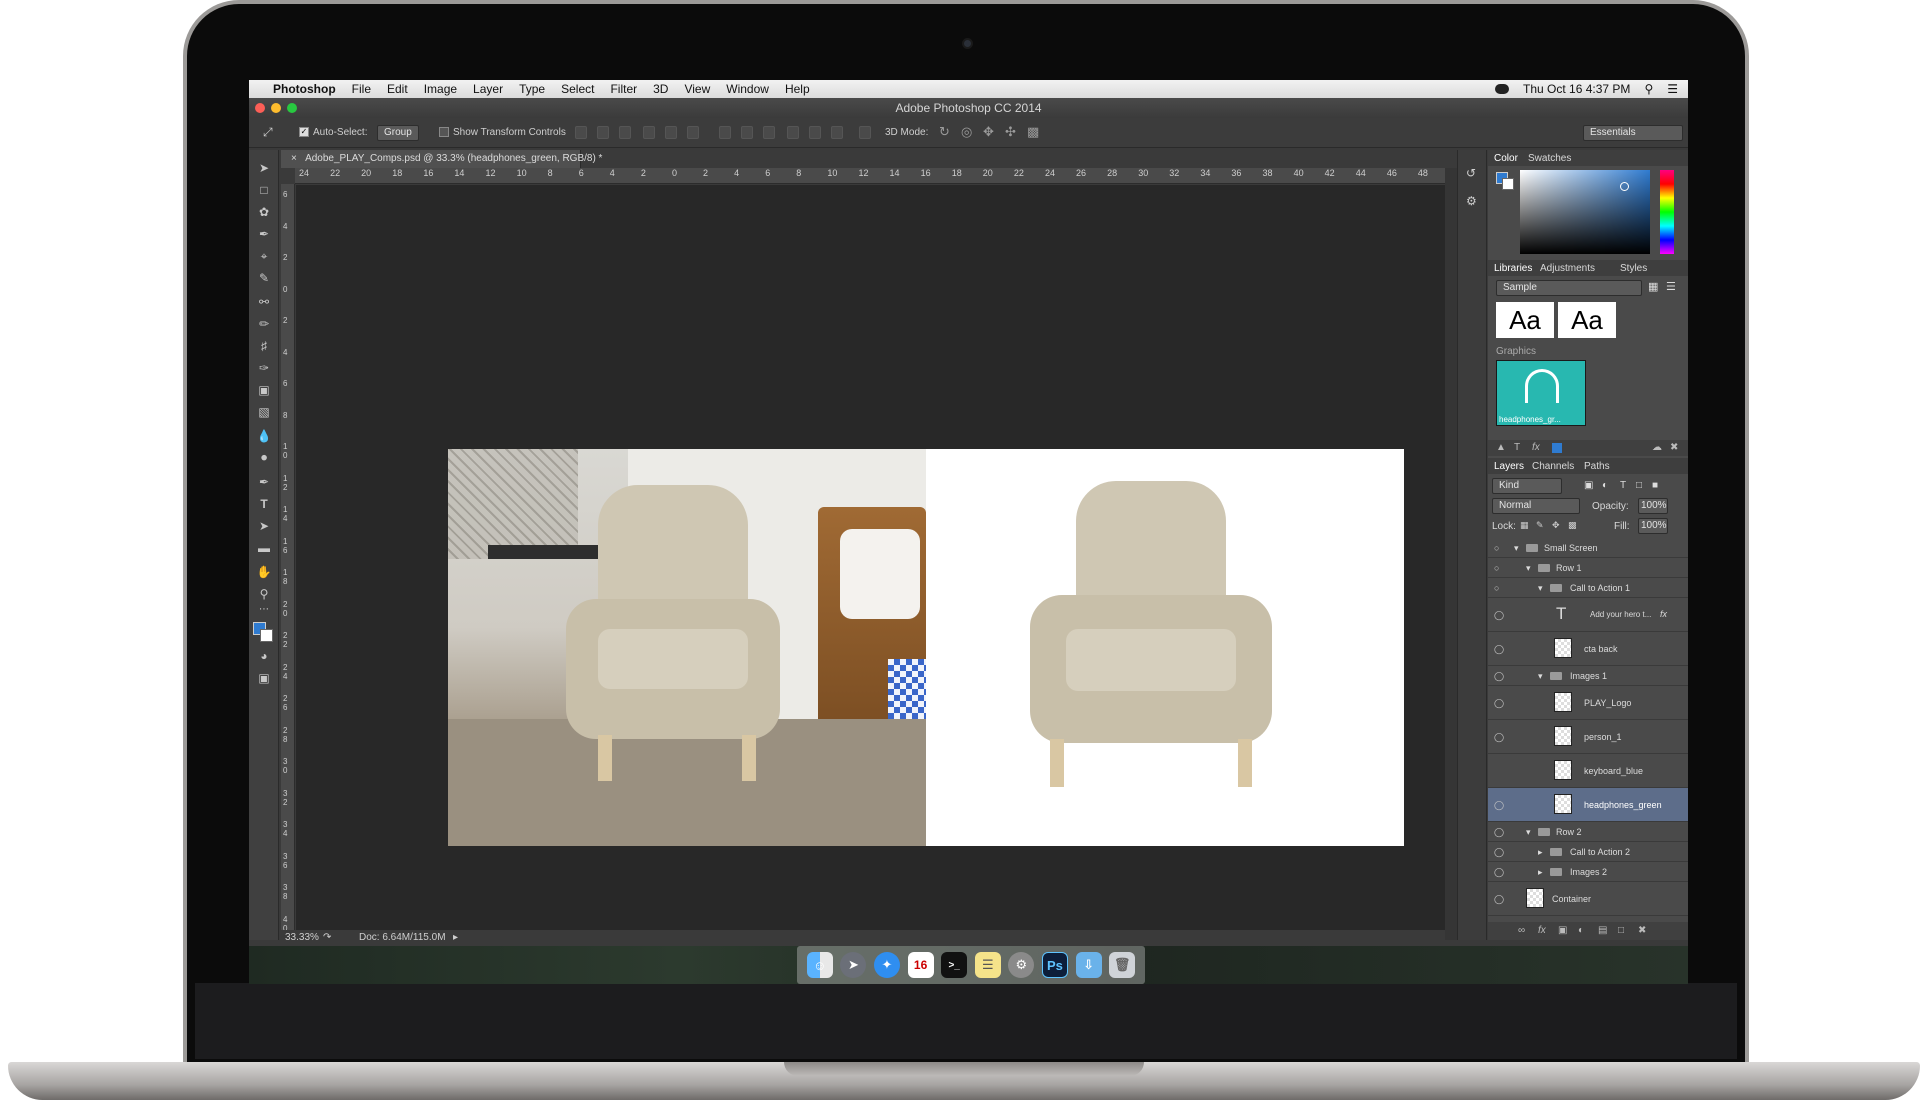  I want to click on disclosure-arrow-icon: ▸, so click(1540, 852).